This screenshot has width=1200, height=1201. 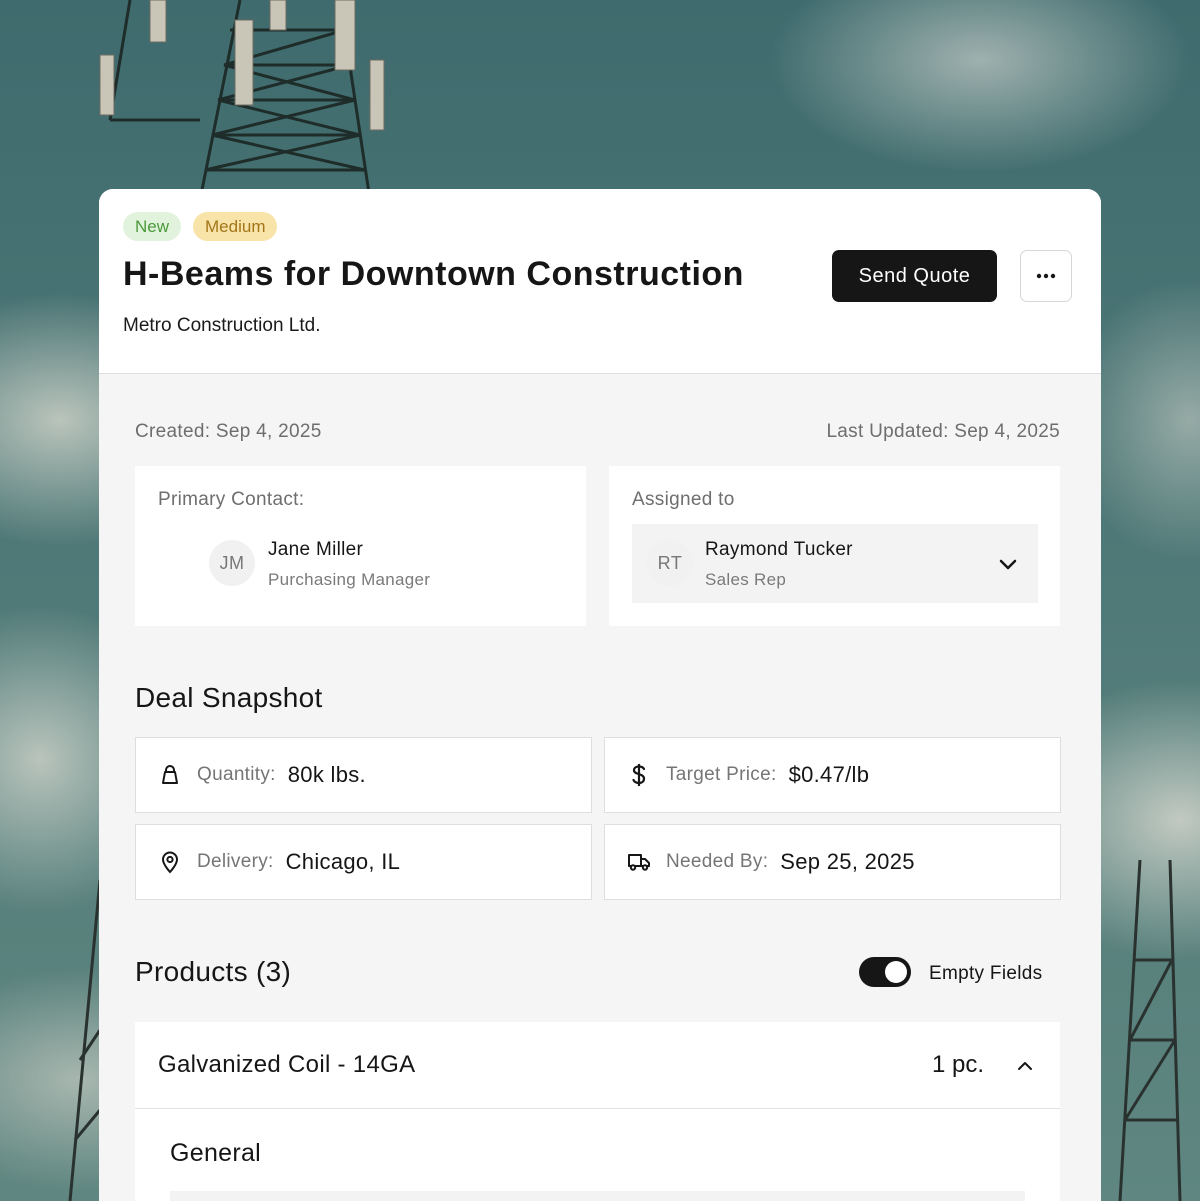 I want to click on target-price-card: Target Price: $0.47/lb, so click(x=832, y=775).